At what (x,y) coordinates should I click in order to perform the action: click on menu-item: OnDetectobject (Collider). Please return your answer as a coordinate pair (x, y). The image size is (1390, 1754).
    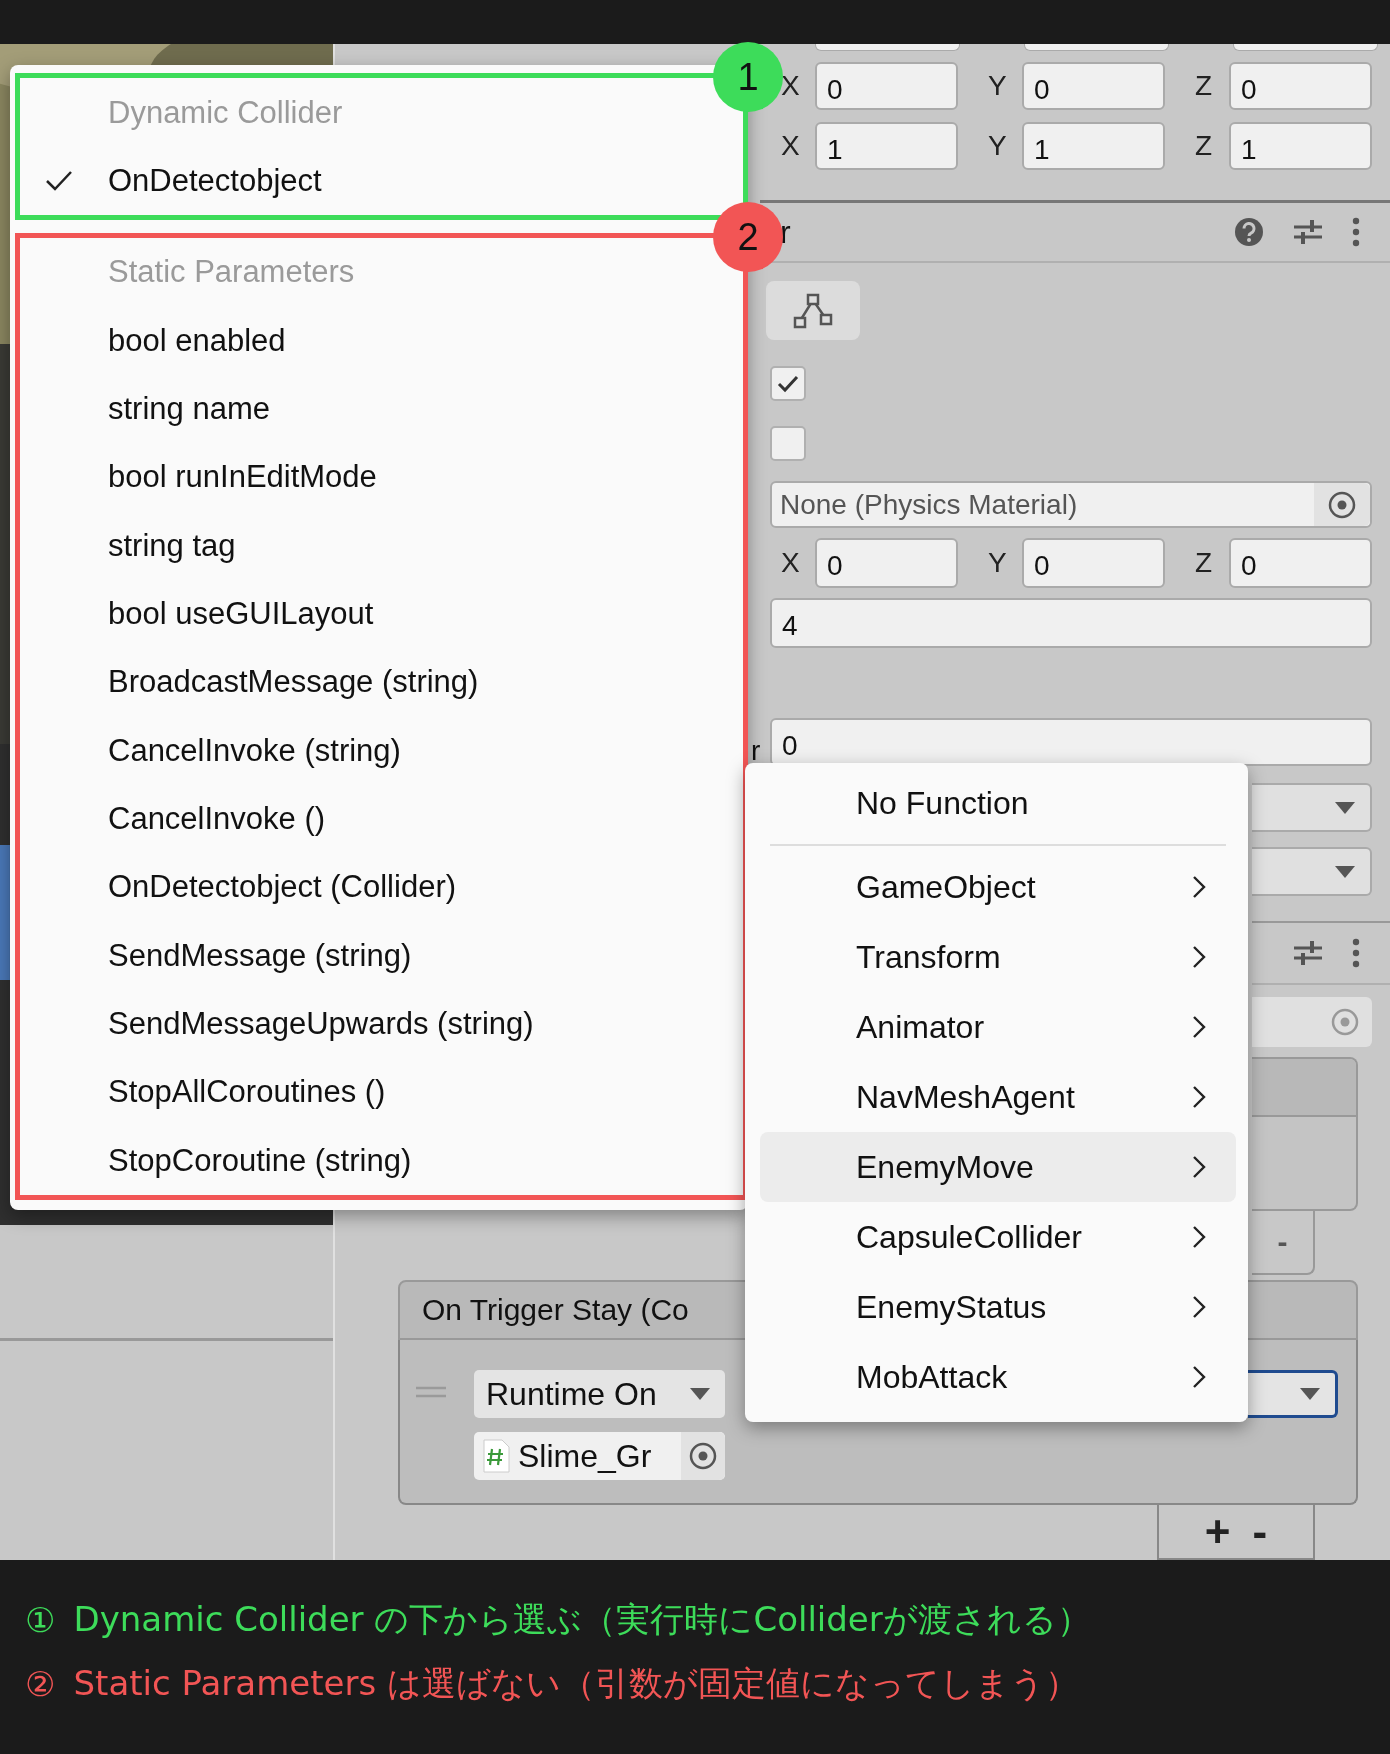
    Looking at the image, I should click on (381, 887).